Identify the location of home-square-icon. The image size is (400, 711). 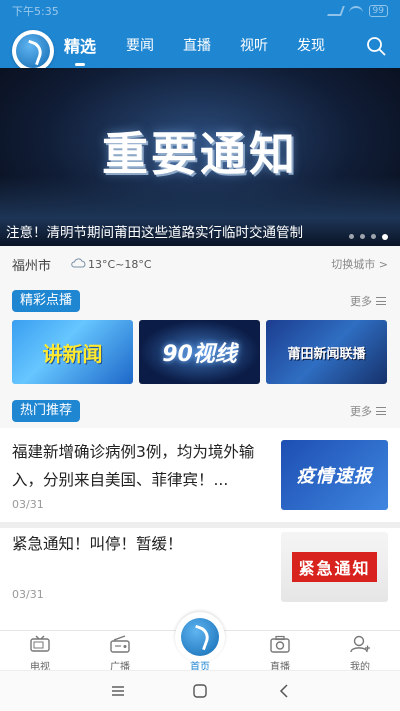
(200, 691).